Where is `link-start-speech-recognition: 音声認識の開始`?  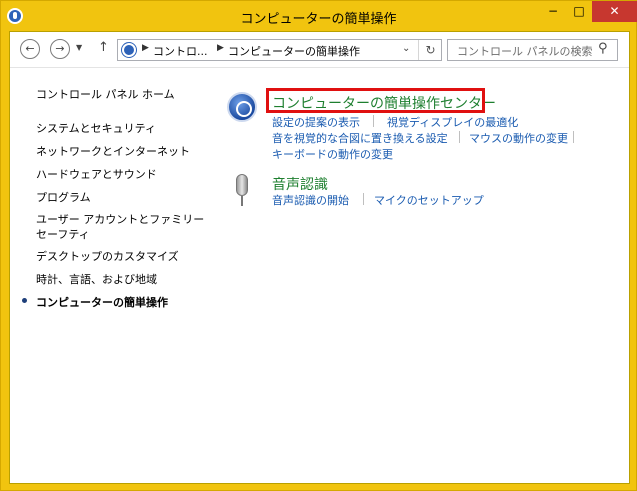
link-start-speech-recognition: 音声認識の開始 is located at coordinates (310, 200).